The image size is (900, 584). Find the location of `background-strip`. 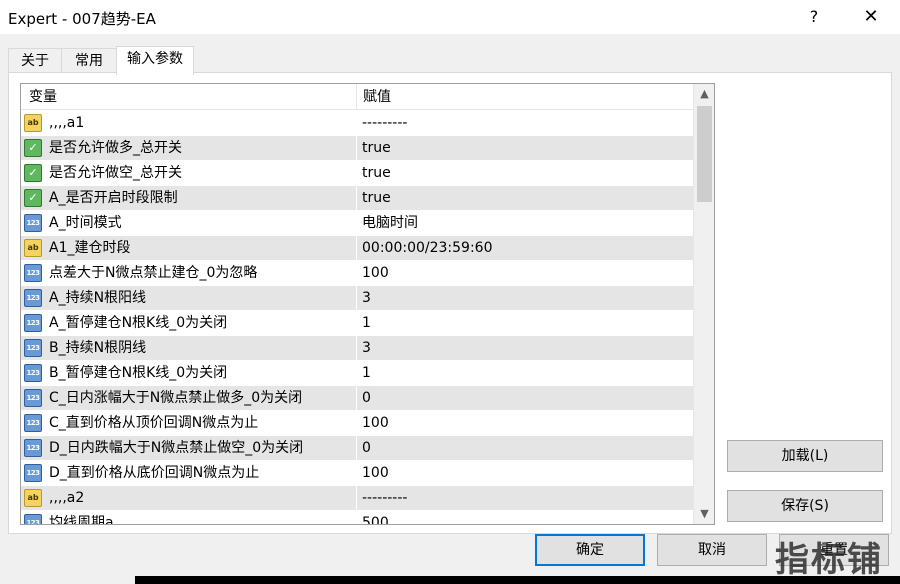

background-strip is located at coordinates (517, 580).